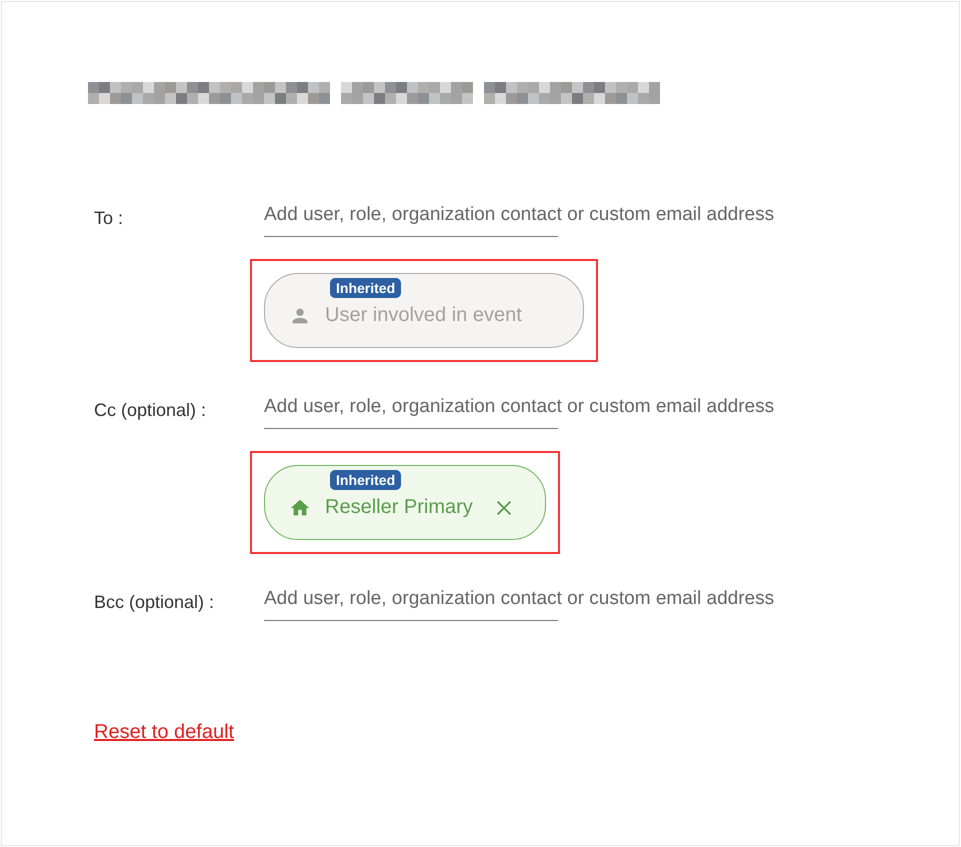 This screenshot has height=847, width=961. Describe the element at coordinates (164, 732) in the screenshot. I see `reset-link: Reset to default` at that location.